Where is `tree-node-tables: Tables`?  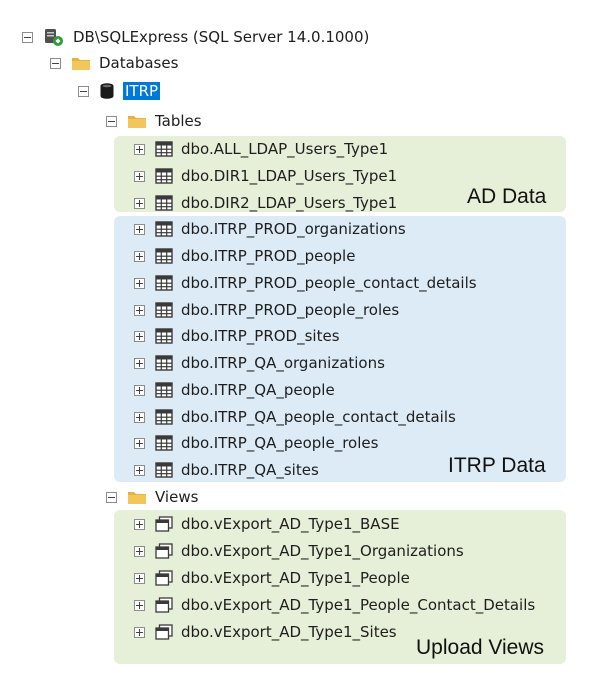
tree-node-tables: Tables is located at coordinates (154, 121).